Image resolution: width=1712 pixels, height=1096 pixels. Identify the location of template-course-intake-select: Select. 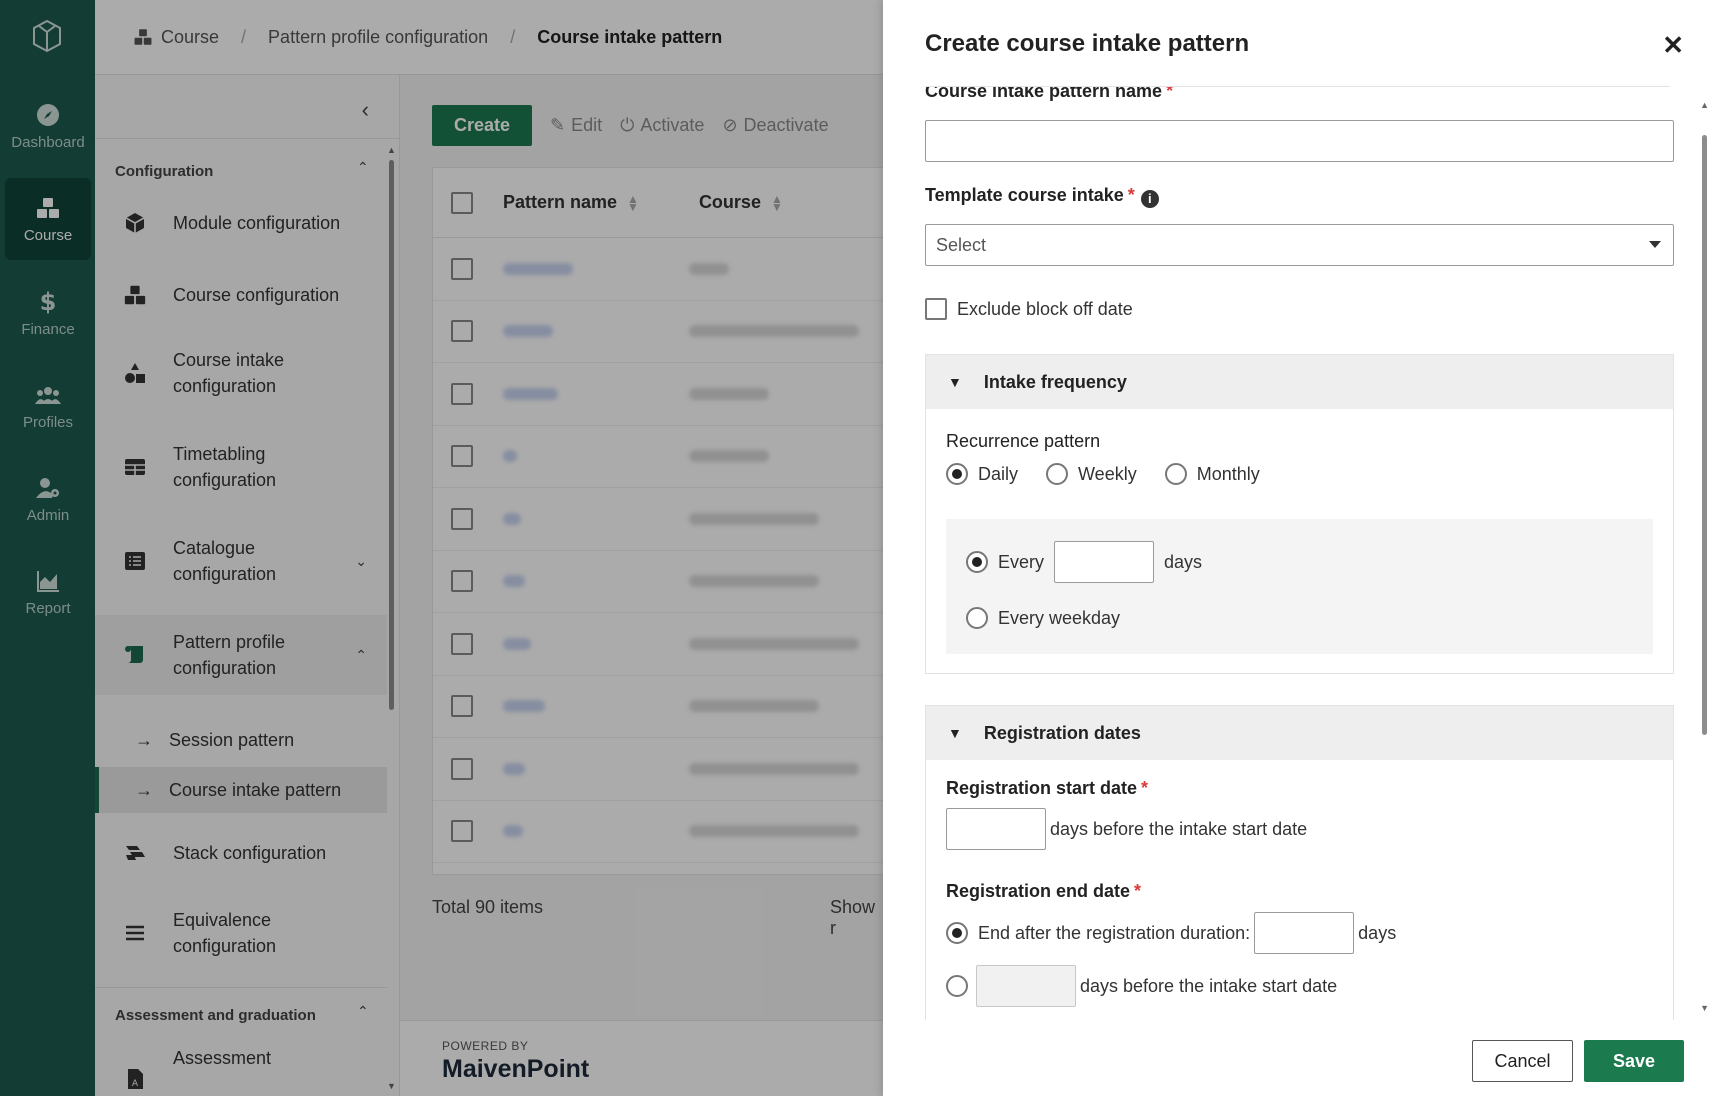
(1299, 245).